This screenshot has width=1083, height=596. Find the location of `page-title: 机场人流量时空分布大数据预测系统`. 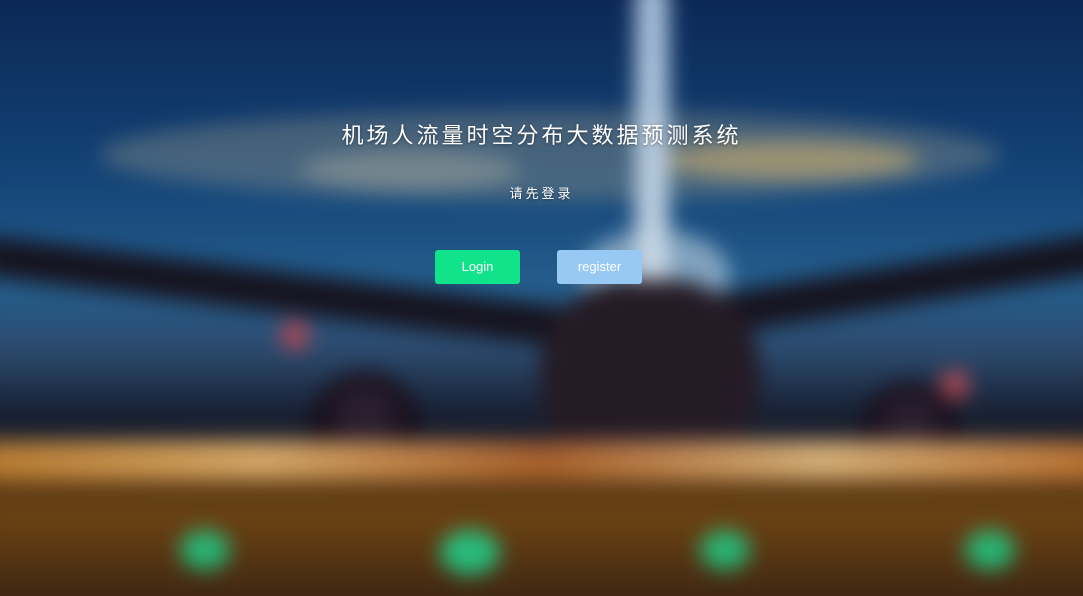

page-title: 机场人流量时空分布大数据预测系统 is located at coordinates (541, 136).